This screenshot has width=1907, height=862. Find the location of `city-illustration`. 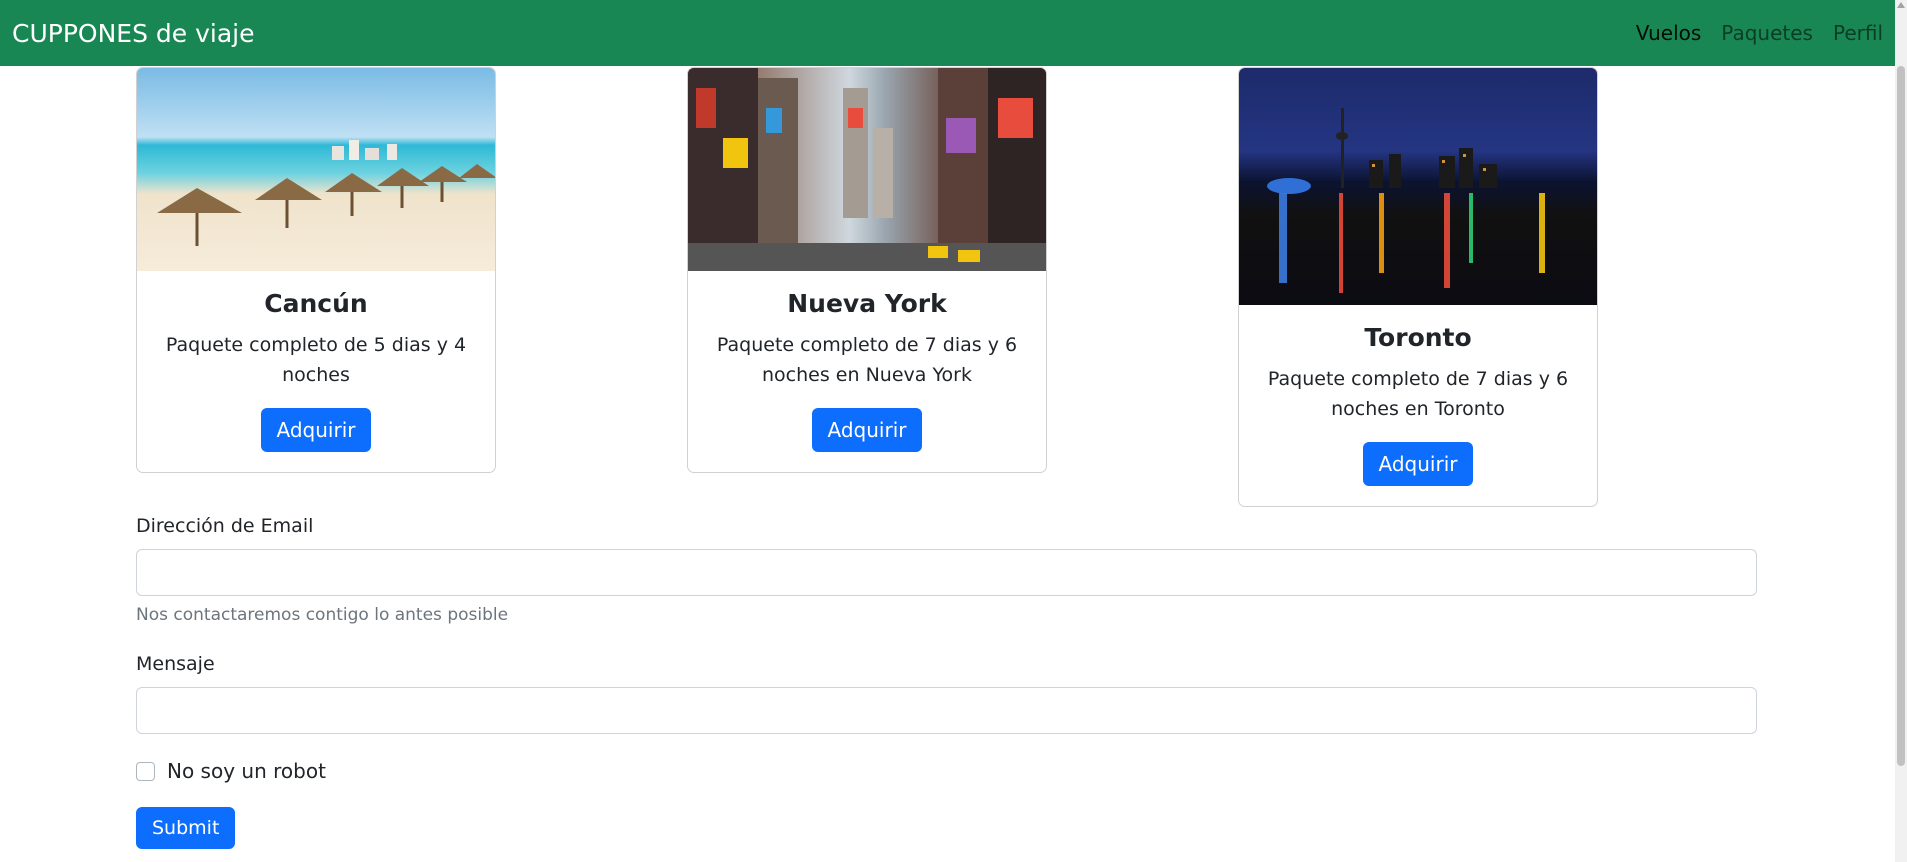

city-illustration is located at coordinates (867, 169).